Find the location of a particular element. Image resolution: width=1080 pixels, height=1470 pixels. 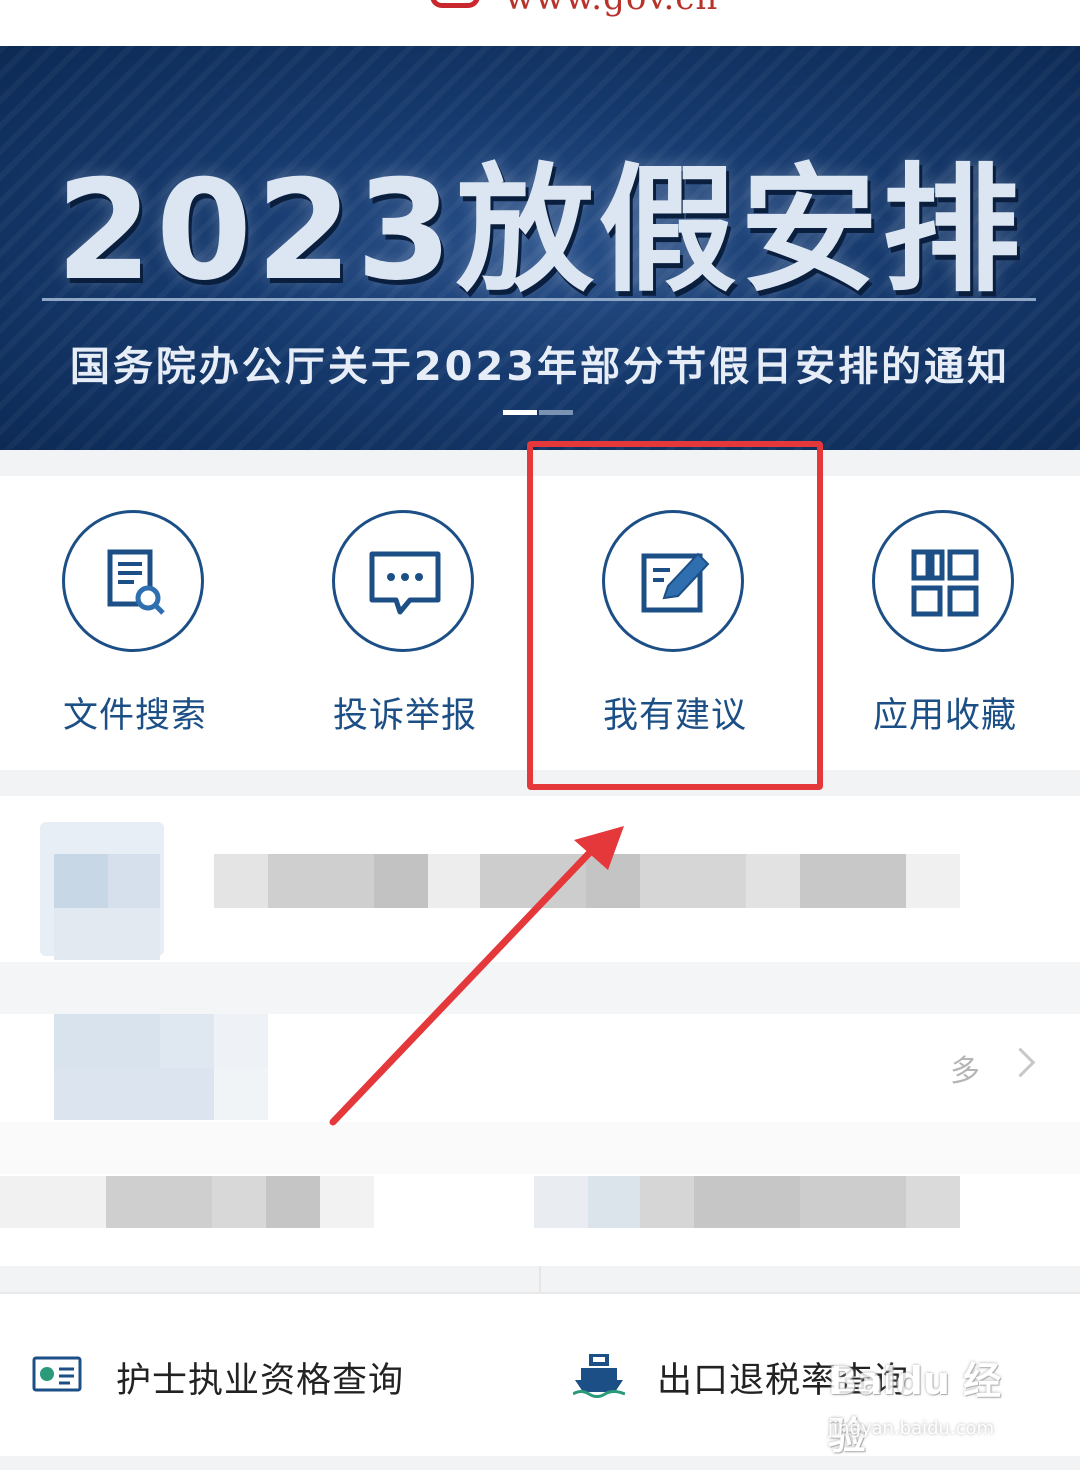

baidu-jingyan-watermark: Baidu 经验 jingyan.baidu.com is located at coordinates (933, 1404).